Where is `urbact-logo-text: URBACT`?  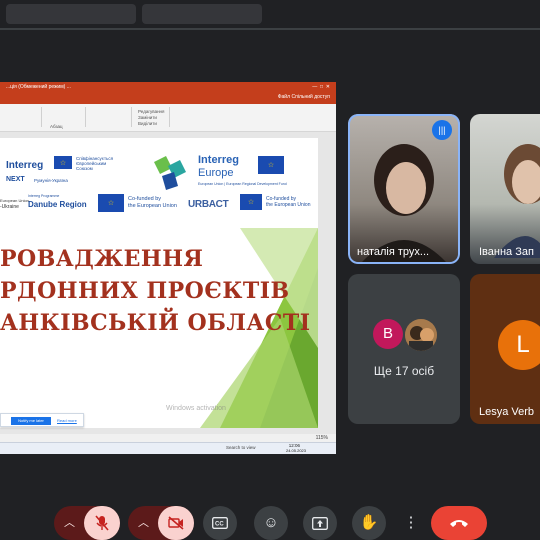 urbact-logo-text: URBACT is located at coordinates (208, 204).